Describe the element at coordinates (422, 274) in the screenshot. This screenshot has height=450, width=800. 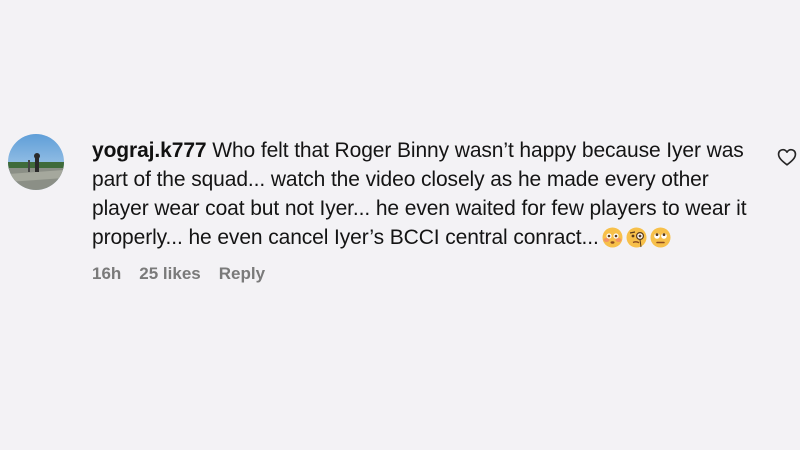
I see `comment-meta: 16h 25 likes Reply` at that location.